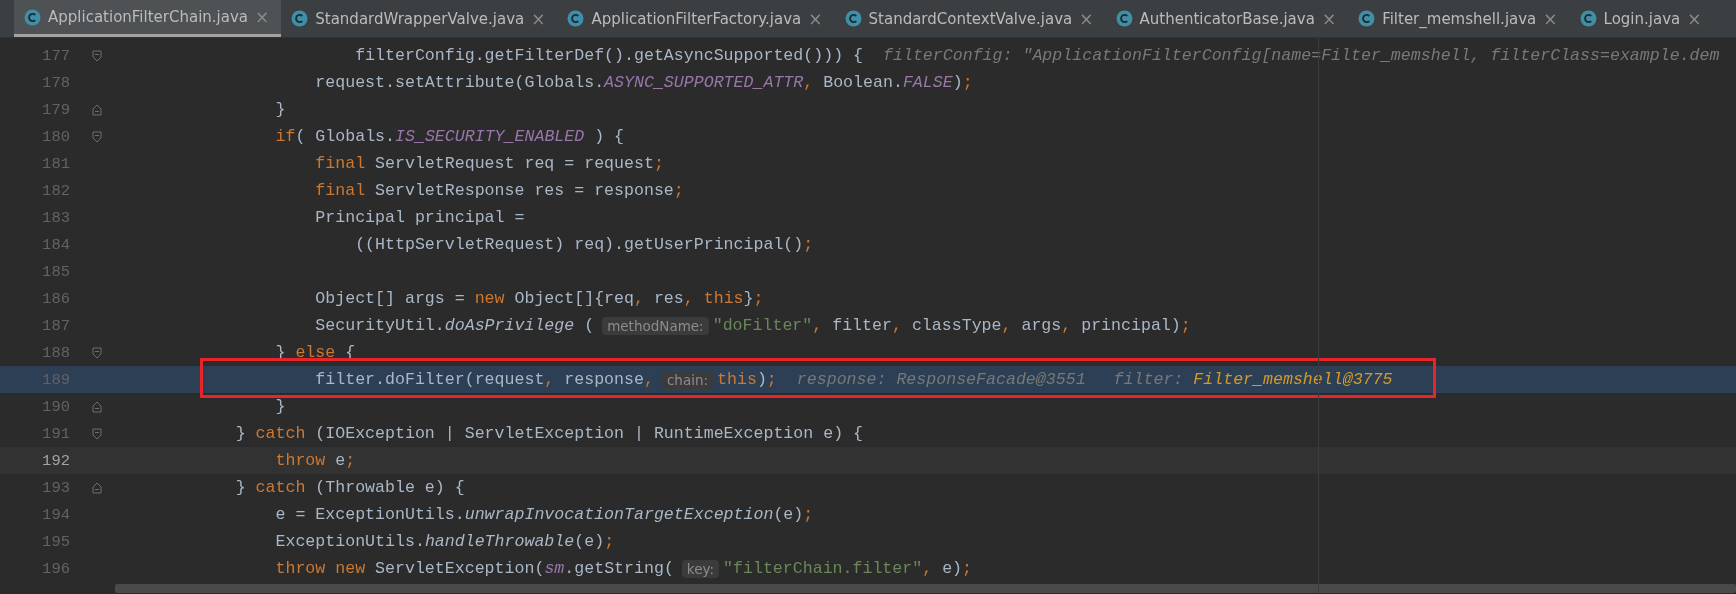 Image resolution: width=1736 pixels, height=594 pixels. Describe the element at coordinates (55, 541) in the screenshot. I see `line-number: 195` at that location.